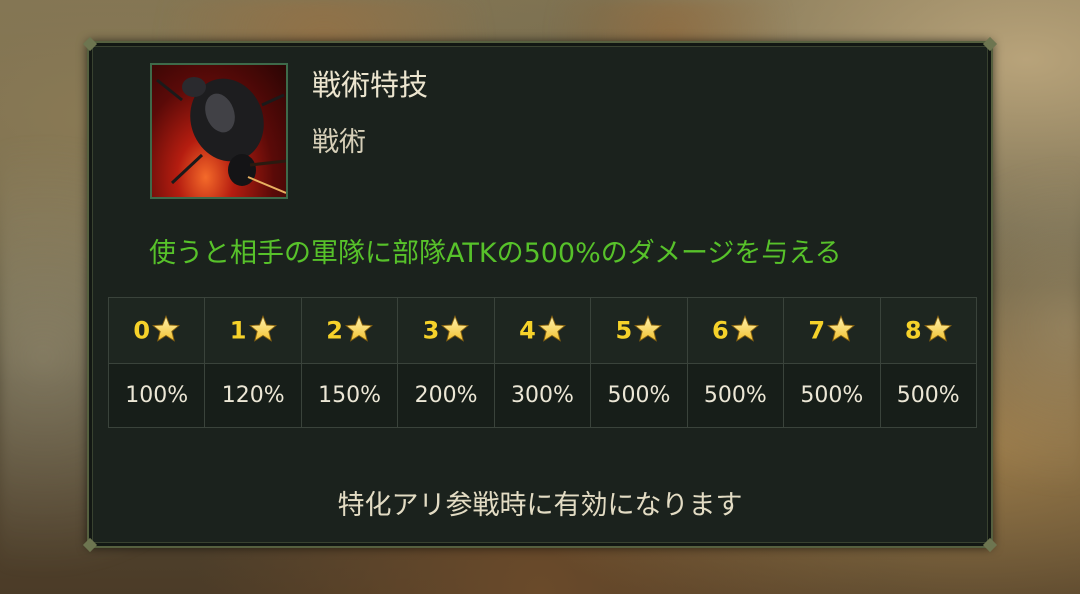 The height and width of the screenshot is (594, 1080). I want to click on ant-skill-icon, so click(219, 131).